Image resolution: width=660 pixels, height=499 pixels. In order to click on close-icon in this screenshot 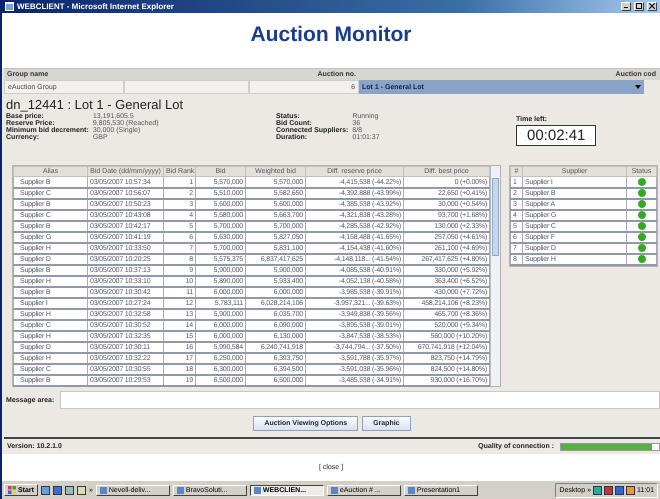, I will do `click(652, 6)`.